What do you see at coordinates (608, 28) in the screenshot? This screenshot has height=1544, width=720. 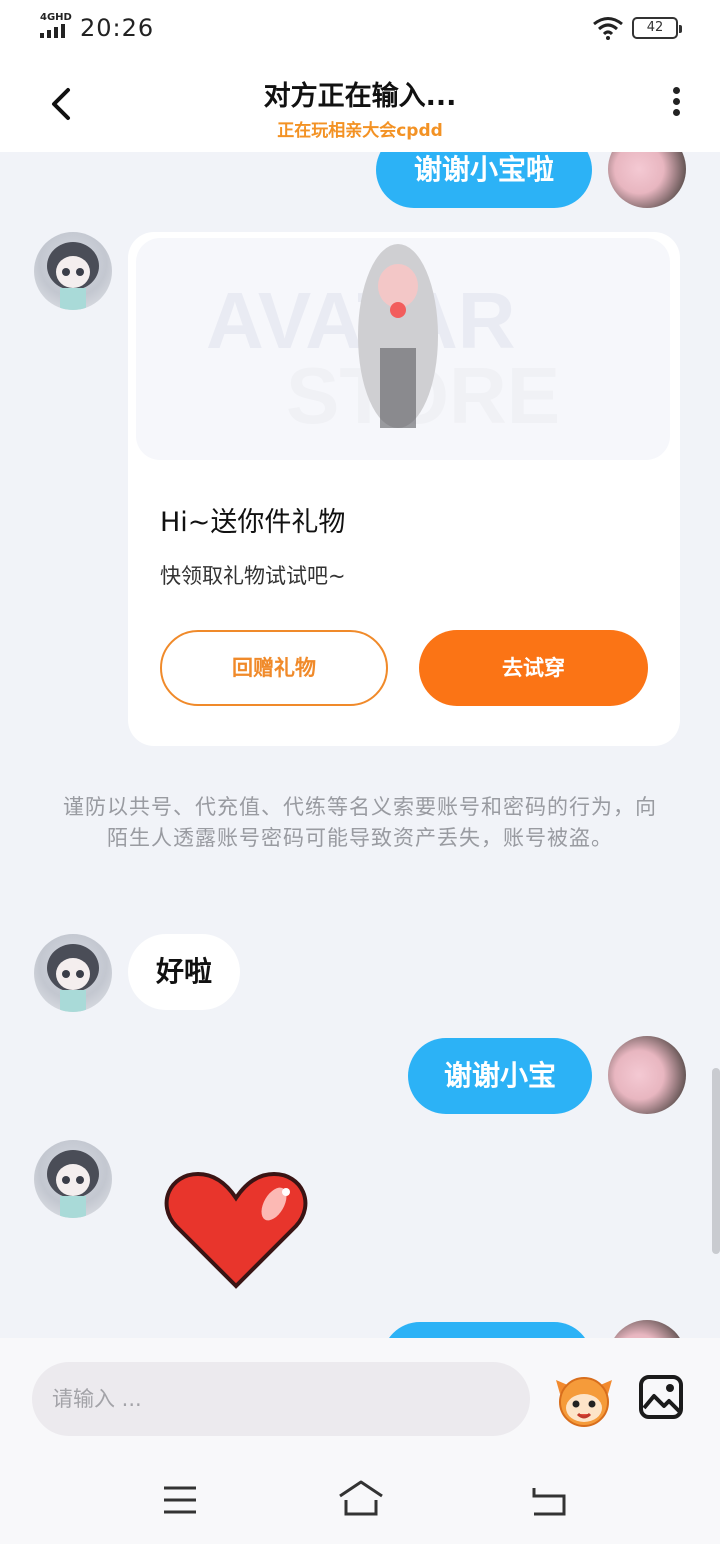 I see `wifi-icon` at bounding box center [608, 28].